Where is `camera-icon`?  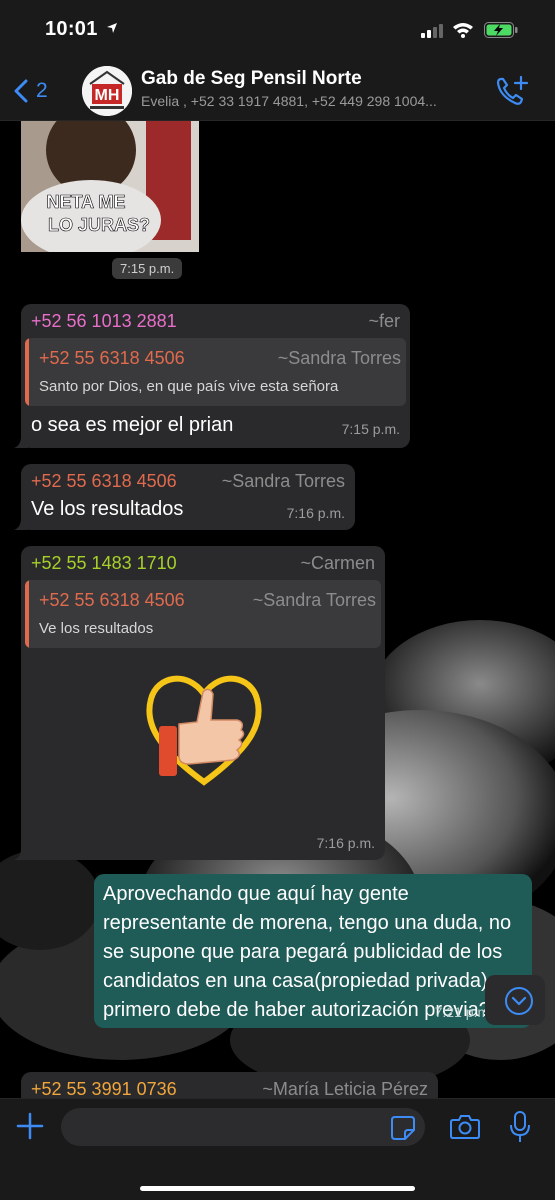
camera-icon is located at coordinates (465, 1127).